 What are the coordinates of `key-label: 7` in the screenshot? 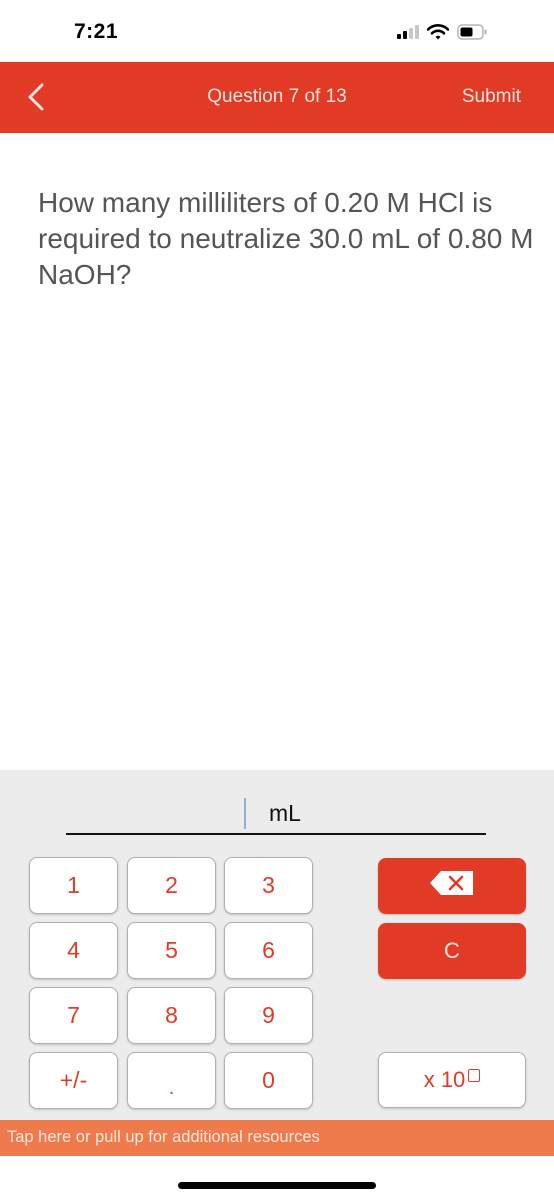 It's located at (73, 1015).